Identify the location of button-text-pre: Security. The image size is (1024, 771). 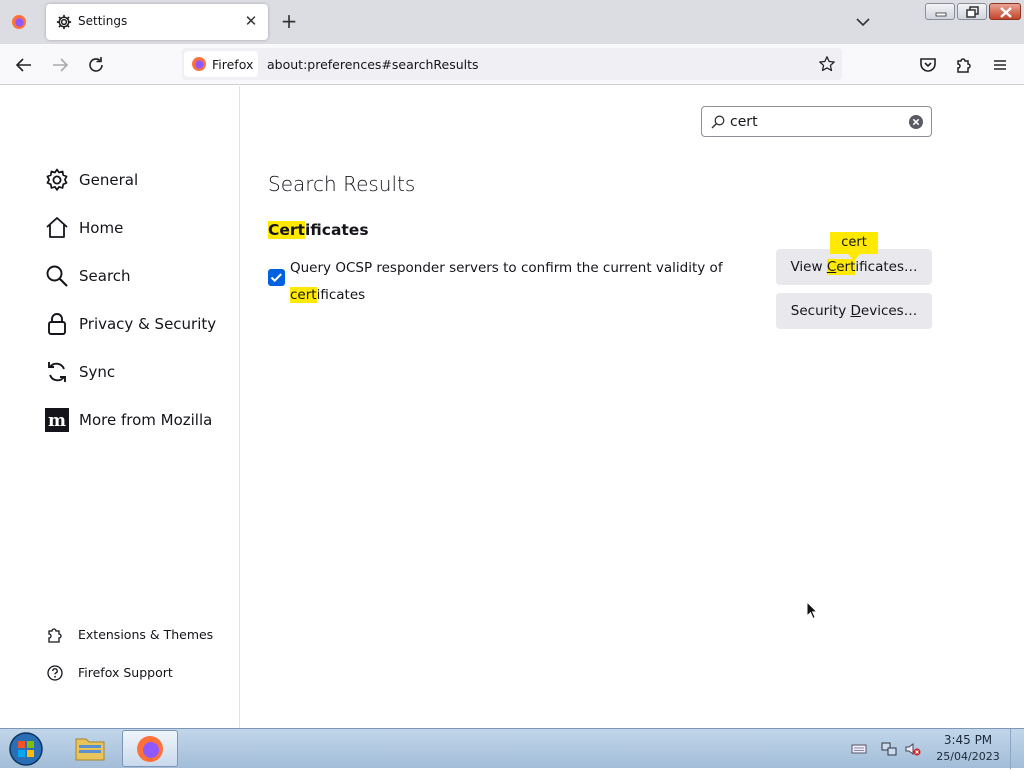
(820, 311).